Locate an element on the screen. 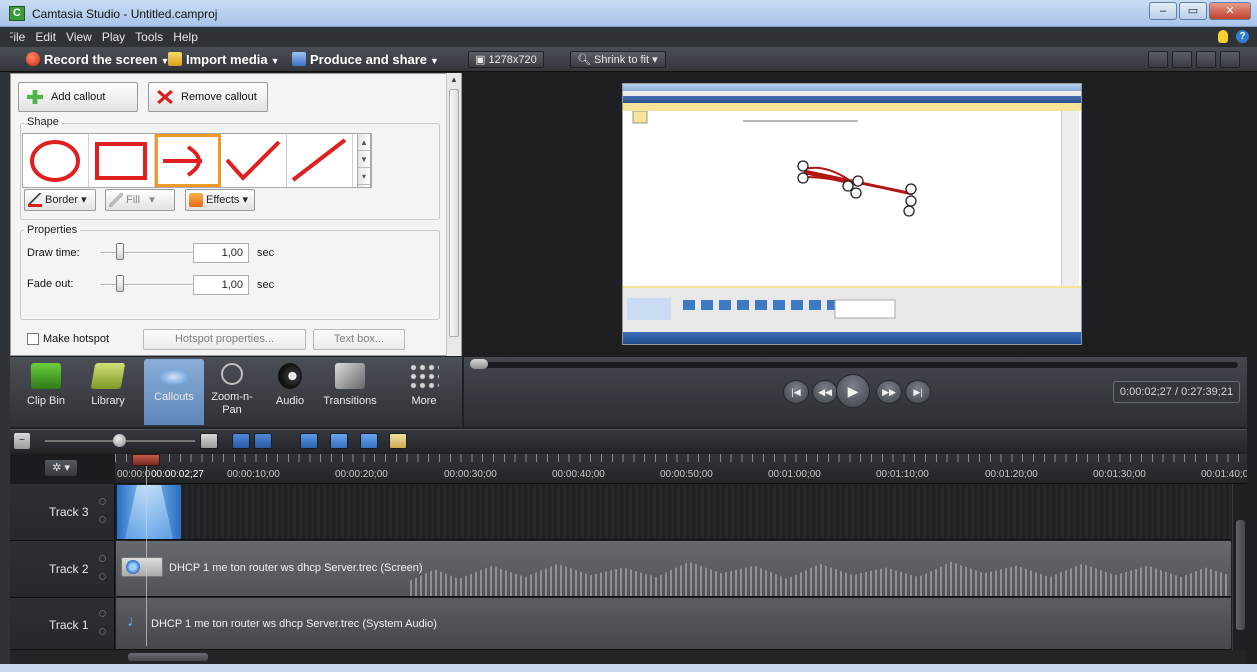 The width and height of the screenshot is (1257, 672). shape-arrow is located at coordinates (188, 160).